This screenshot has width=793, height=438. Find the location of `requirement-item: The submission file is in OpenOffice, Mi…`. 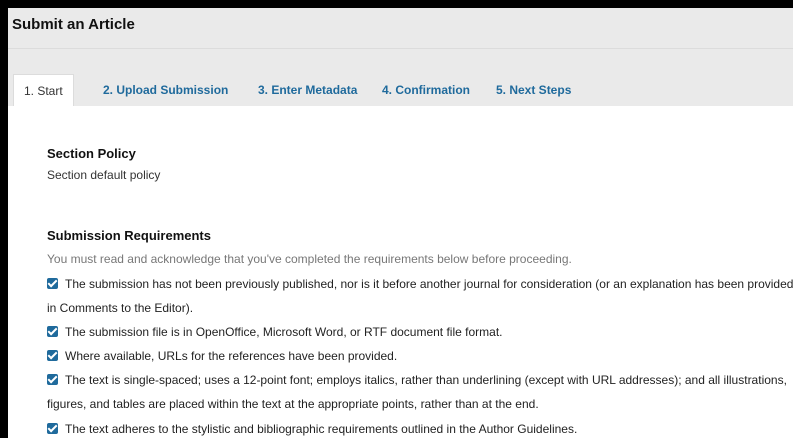

requirement-item: The submission file is in OpenOffice, Mi… is located at coordinates (275, 332).